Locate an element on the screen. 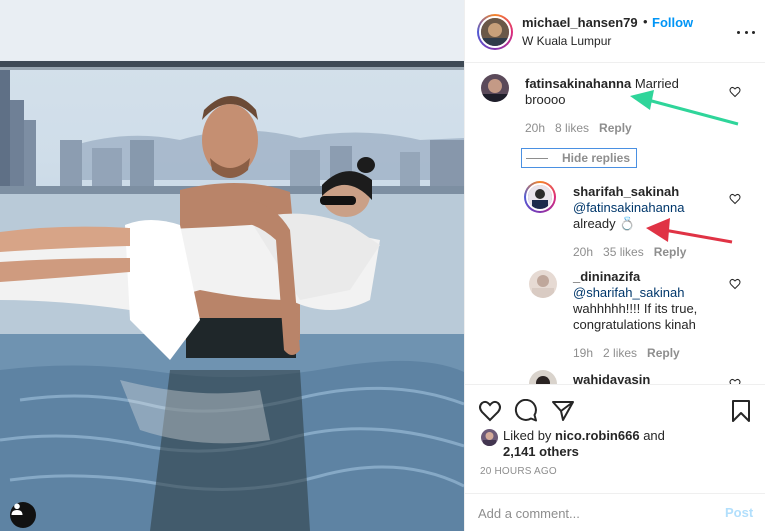  reply-username: _dininazifa is located at coordinates (606, 276).